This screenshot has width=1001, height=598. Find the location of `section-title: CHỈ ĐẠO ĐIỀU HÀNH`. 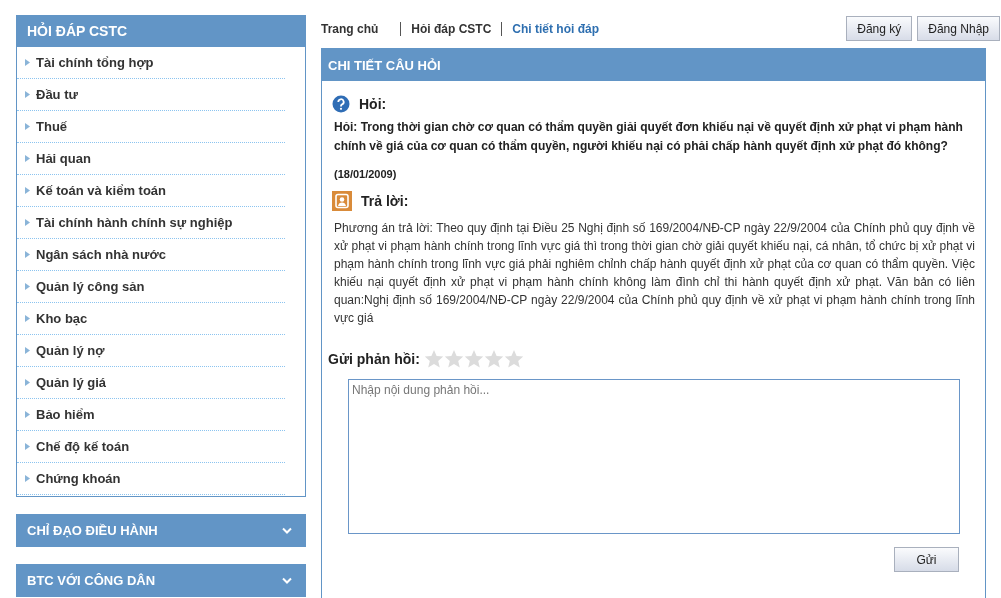

section-title: CHỈ ĐẠO ĐIỀU HÀNH is located at coordinates (92, 530).